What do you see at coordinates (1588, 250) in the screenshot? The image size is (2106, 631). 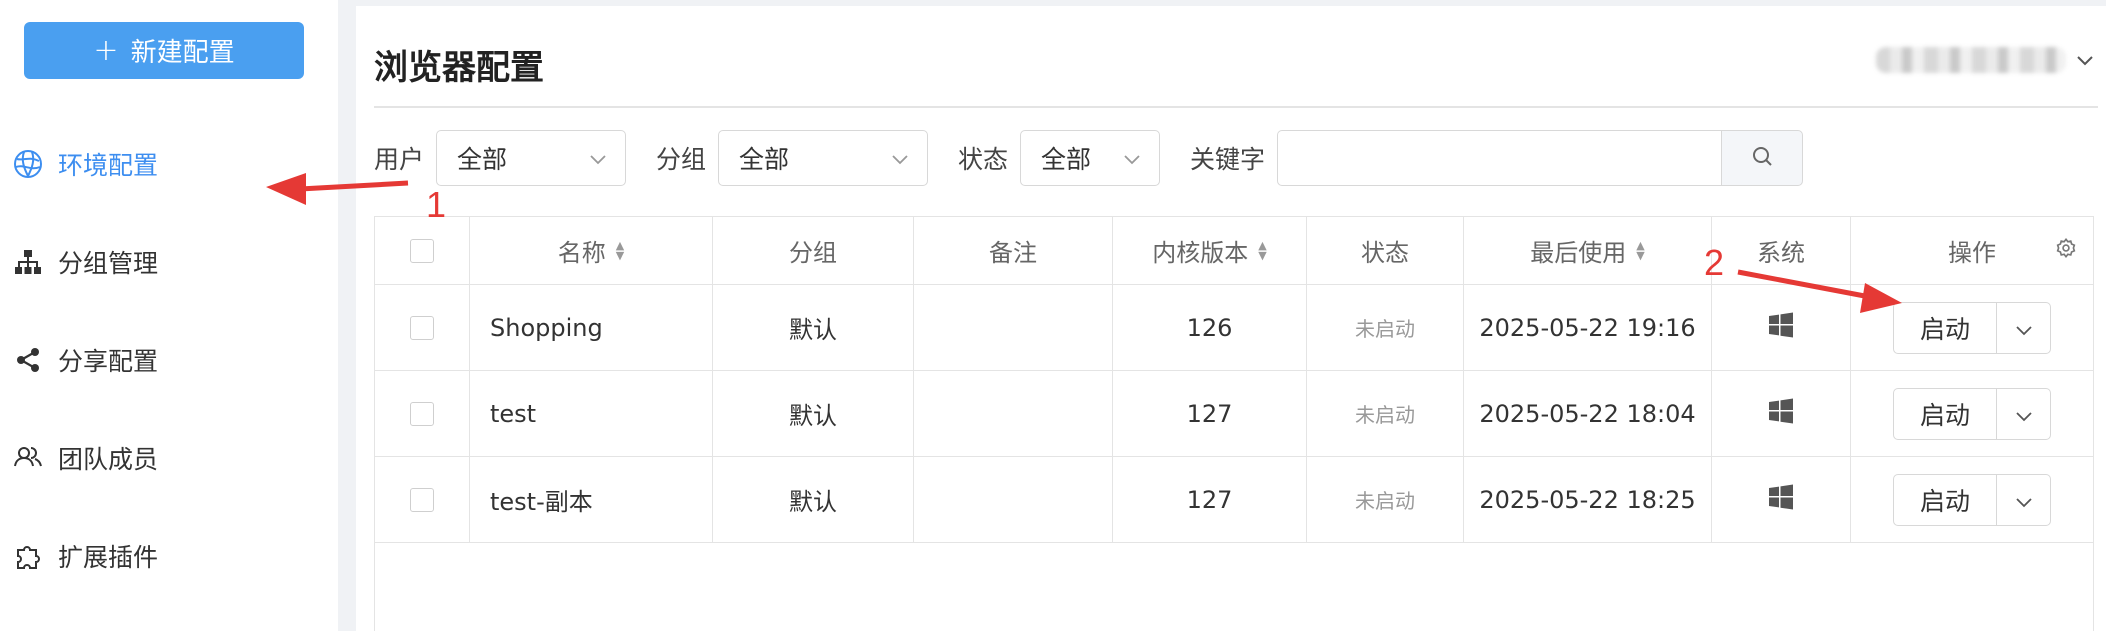 I see `column-header-last-used: 最后使用 ▲ ▼` at bounding box center [1588, 250].